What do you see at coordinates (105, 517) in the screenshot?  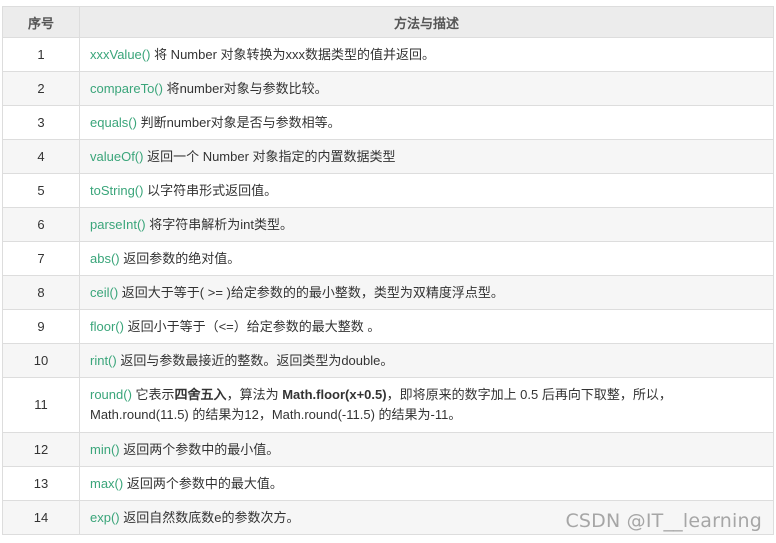 I see `method-link: exp()` at bounding box center [105, 517].